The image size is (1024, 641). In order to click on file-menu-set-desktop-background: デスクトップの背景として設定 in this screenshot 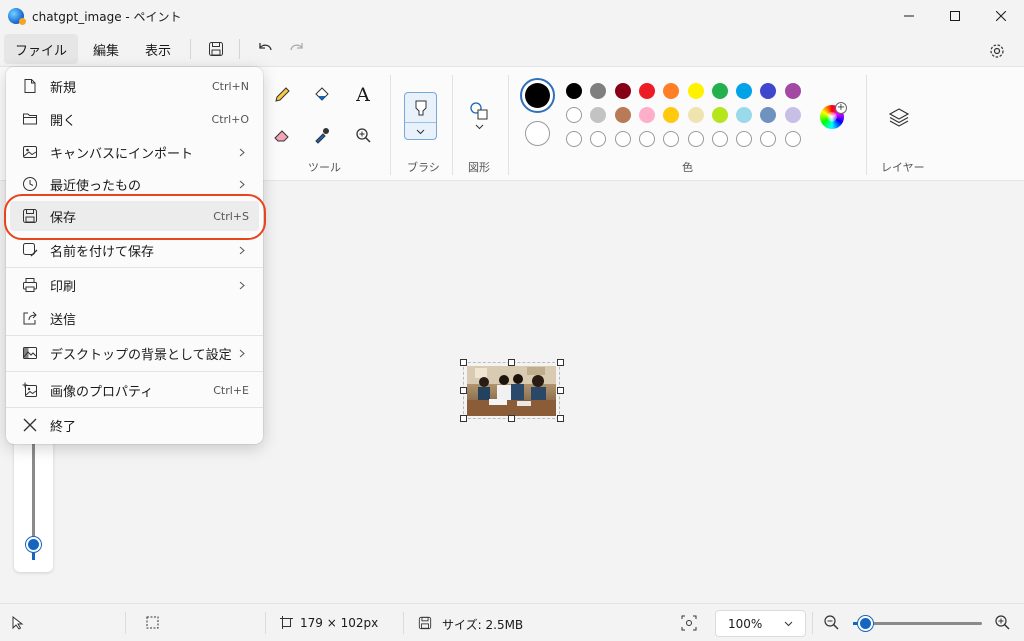, I will do `click(134, 353)`.